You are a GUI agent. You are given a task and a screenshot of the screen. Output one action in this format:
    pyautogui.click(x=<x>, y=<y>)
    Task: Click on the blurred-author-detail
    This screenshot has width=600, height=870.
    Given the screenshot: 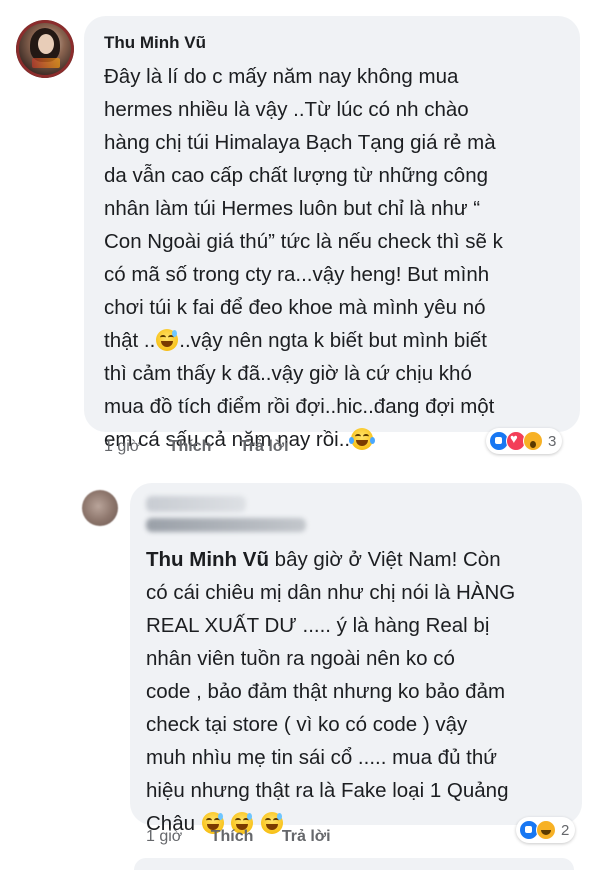 What is the action you would take?
    pyautogui.click(x=226, y=525)
    